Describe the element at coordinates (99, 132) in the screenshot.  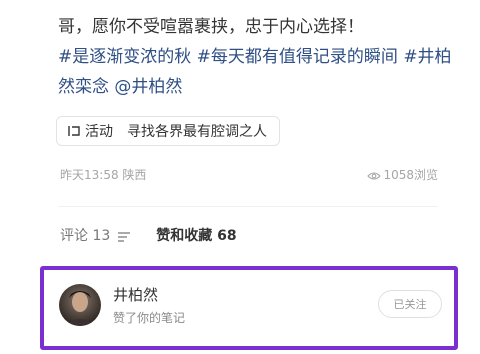
I see `activity-label: 活动` at that location.